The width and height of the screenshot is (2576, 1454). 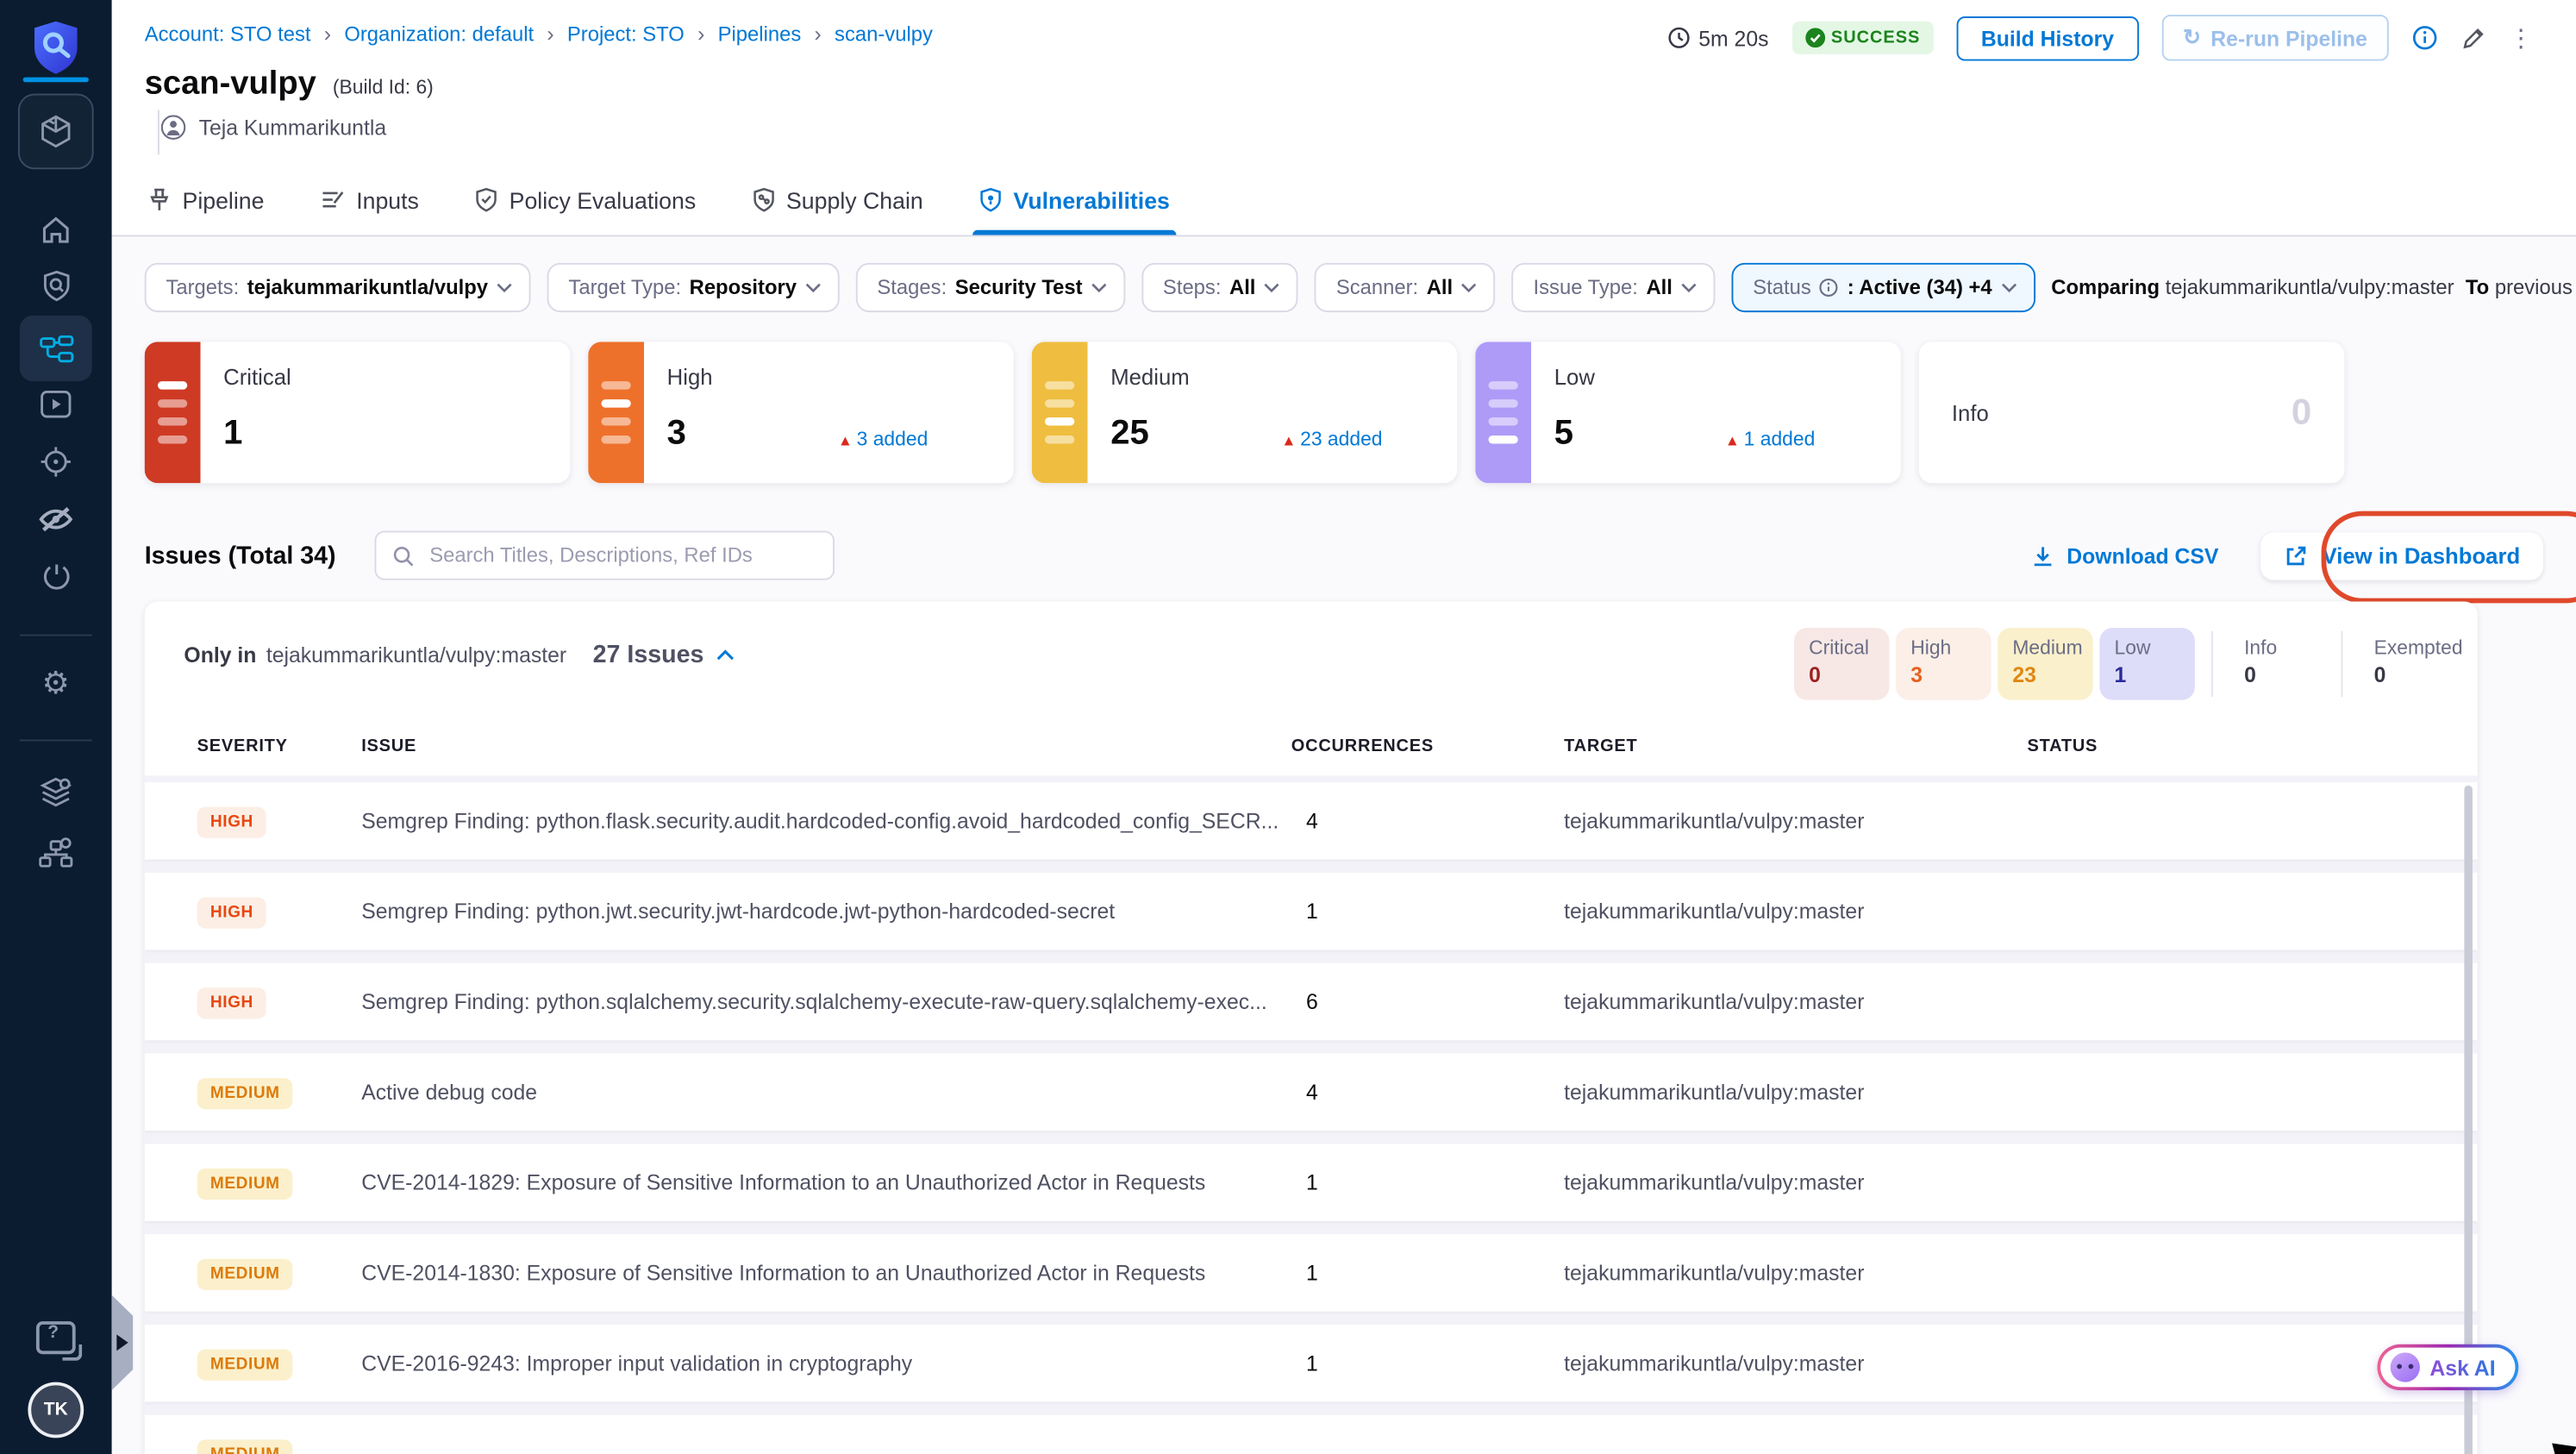 I want to click on sidebar-item-organizations, so click(x=56, y=853).